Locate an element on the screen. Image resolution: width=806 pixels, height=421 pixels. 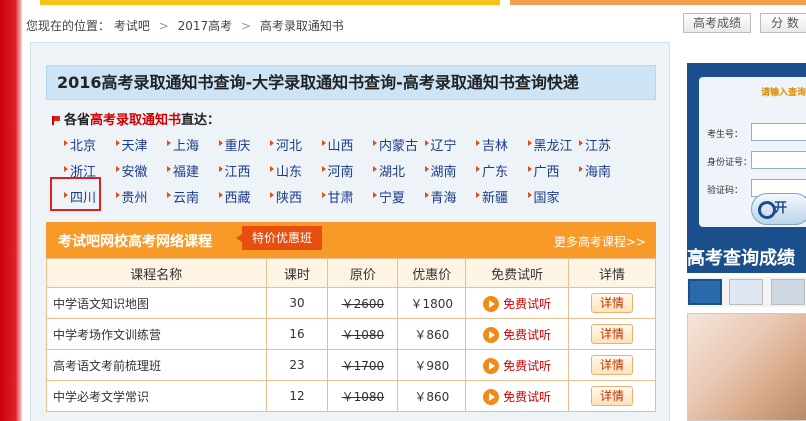
province-link: 重庆 is located at coordinates (244, 144).